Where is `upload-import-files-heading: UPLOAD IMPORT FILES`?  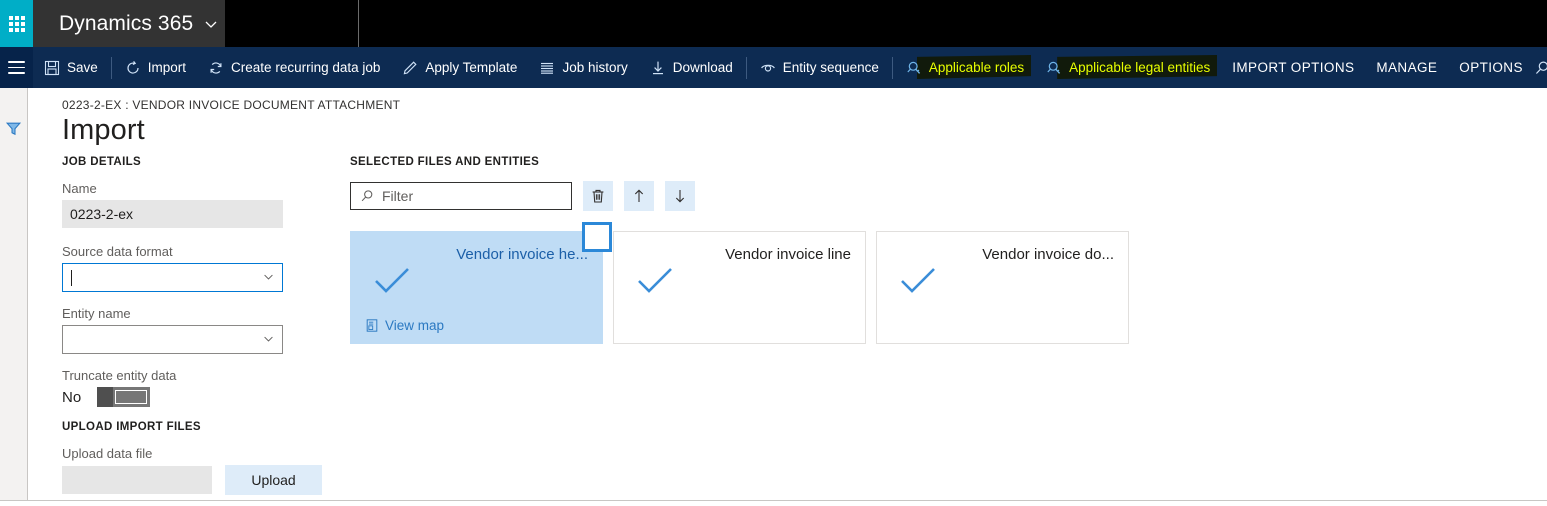 upload-import-files-heading: UPLOAD IMPORT FILES is located at coordinates (131, 427).